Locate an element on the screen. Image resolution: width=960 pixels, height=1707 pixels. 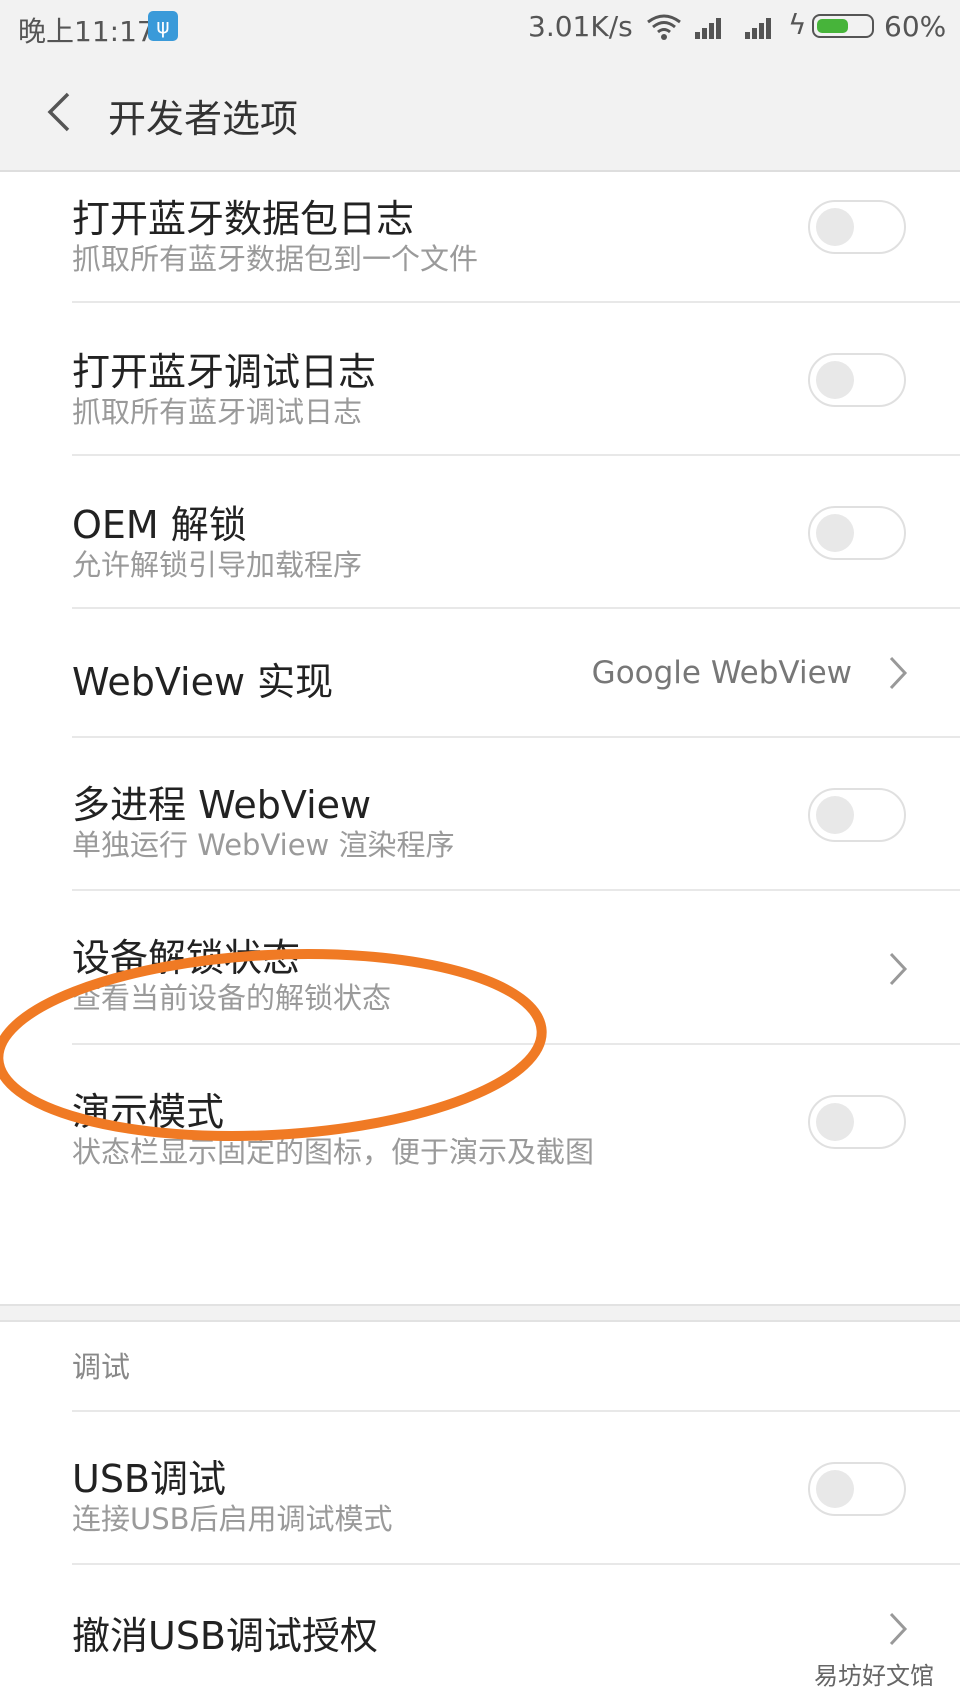
status-bar: 晚上11:17 ψ 3.01K/s ϟ 60% is located at coordinates (480, 28).